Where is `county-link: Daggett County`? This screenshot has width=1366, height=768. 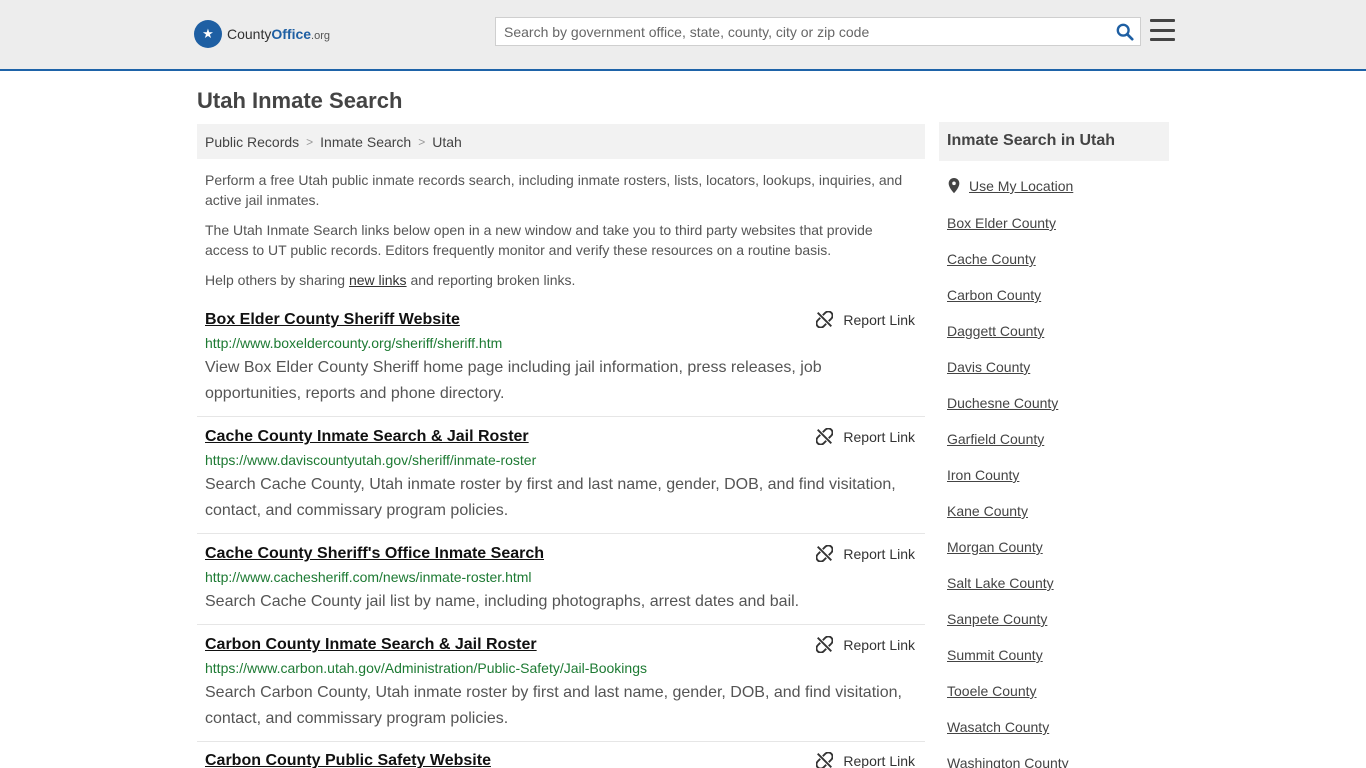
county-link: Daggett County is located at coordinates (995, 331).